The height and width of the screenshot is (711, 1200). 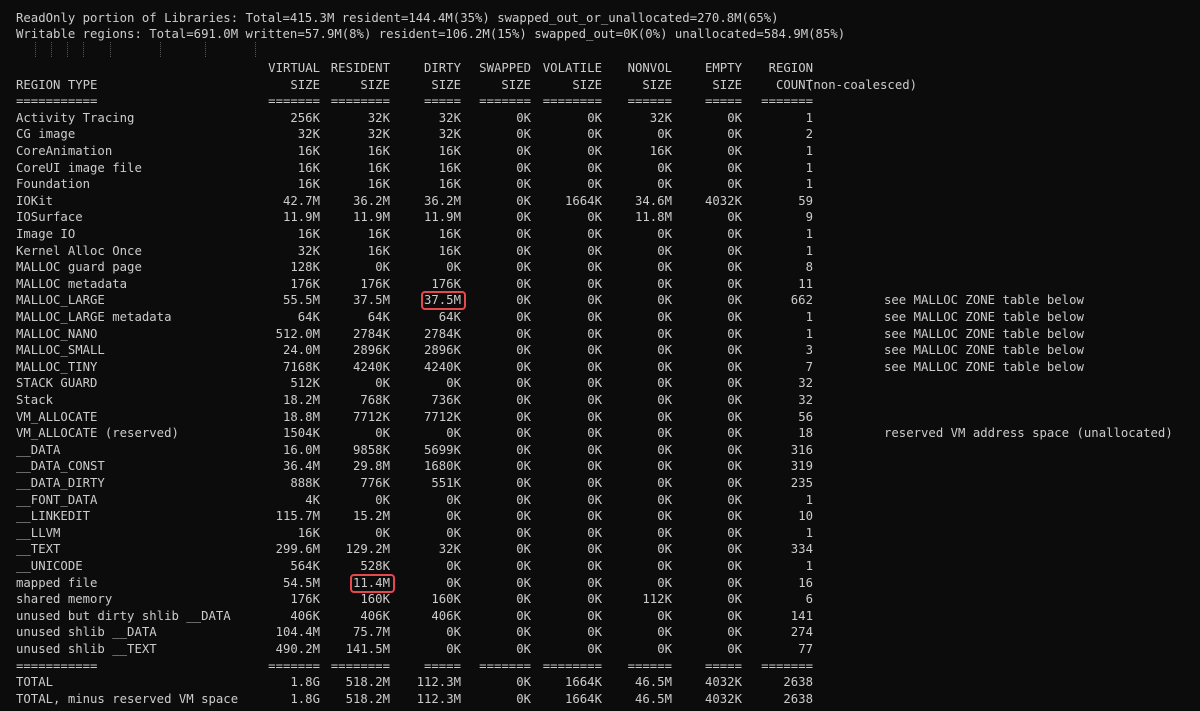 What do you see at coordinates (805, 433) in the screenshot?
I see `region-count-cell: 18` at bounding box center [805, 433].